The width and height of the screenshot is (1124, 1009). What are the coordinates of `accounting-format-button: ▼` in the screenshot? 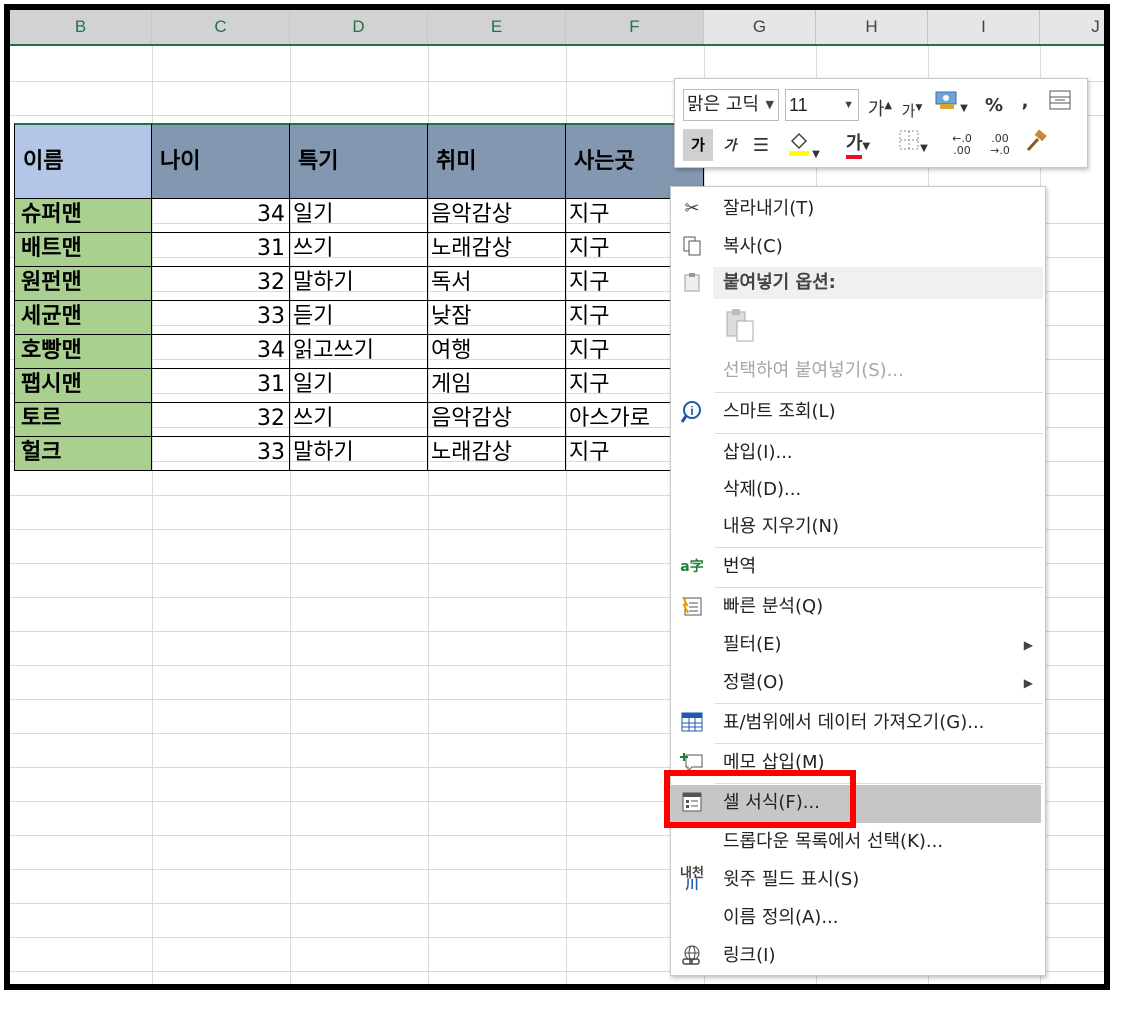 It's located at (951, 104).